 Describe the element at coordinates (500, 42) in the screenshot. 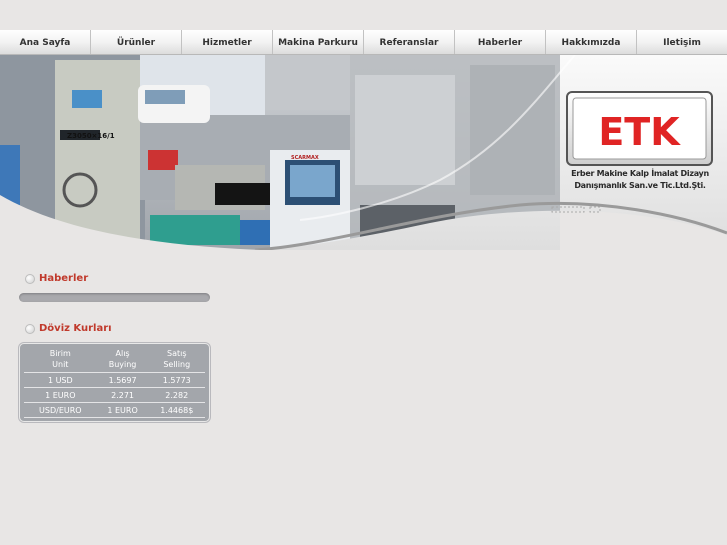

I see `nav-item-haberler: Haberler` at that location.